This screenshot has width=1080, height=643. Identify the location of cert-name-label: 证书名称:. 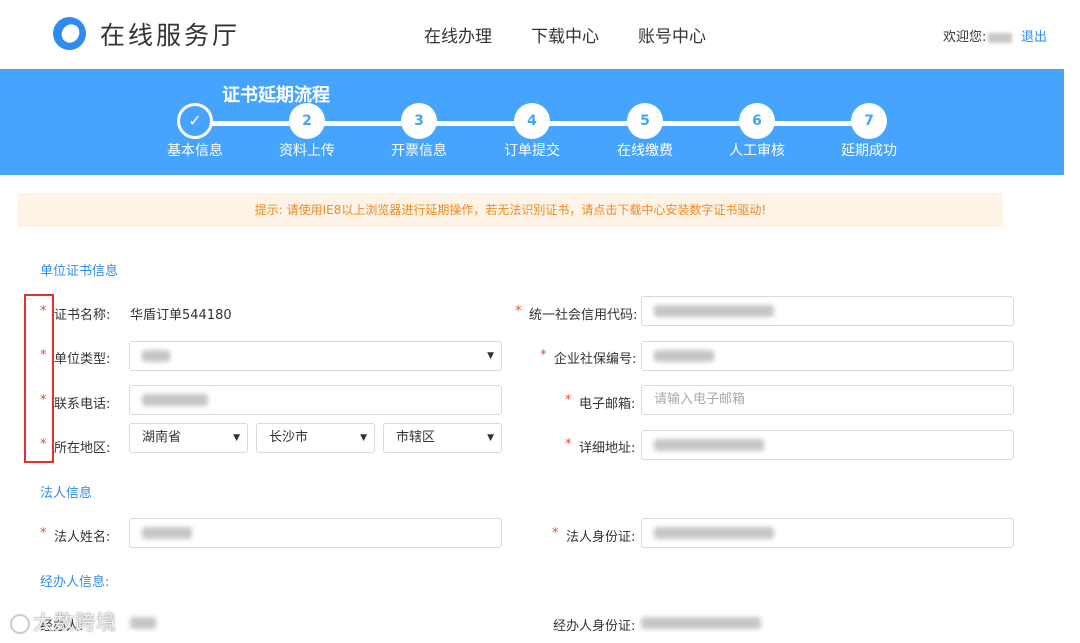
(82, 315).